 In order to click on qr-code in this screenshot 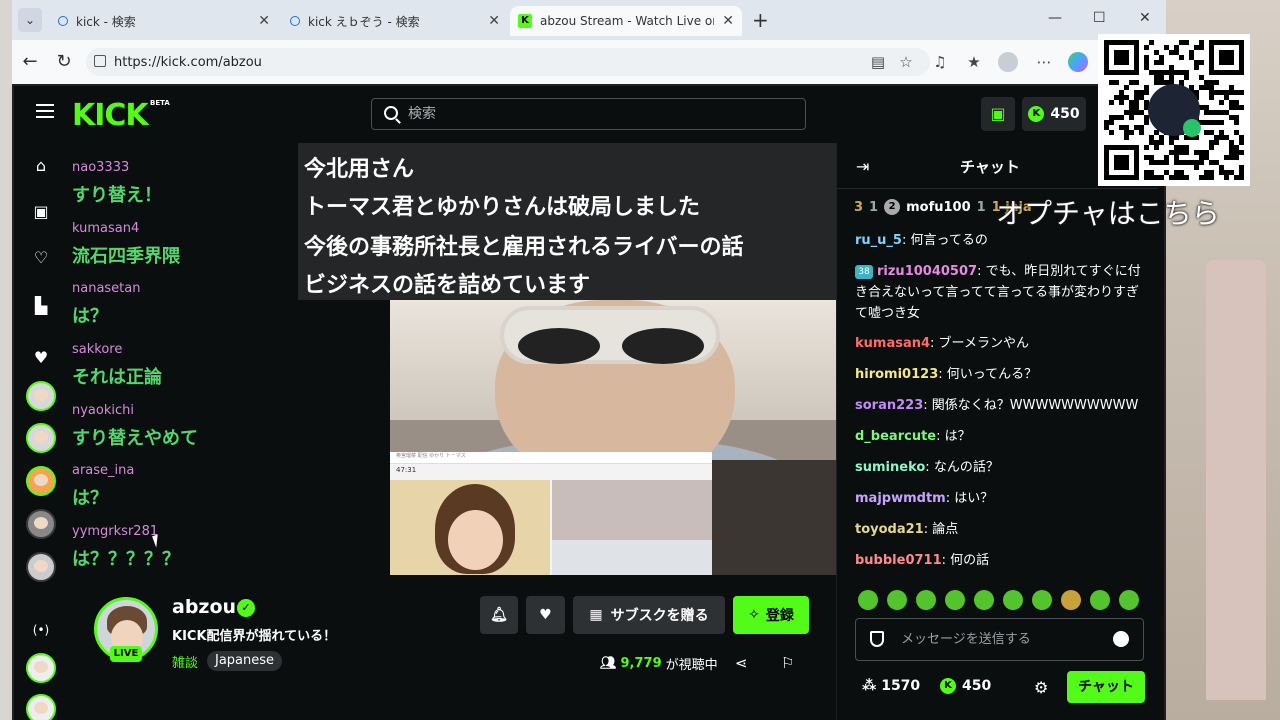, I will do `click(1174, 110)`.